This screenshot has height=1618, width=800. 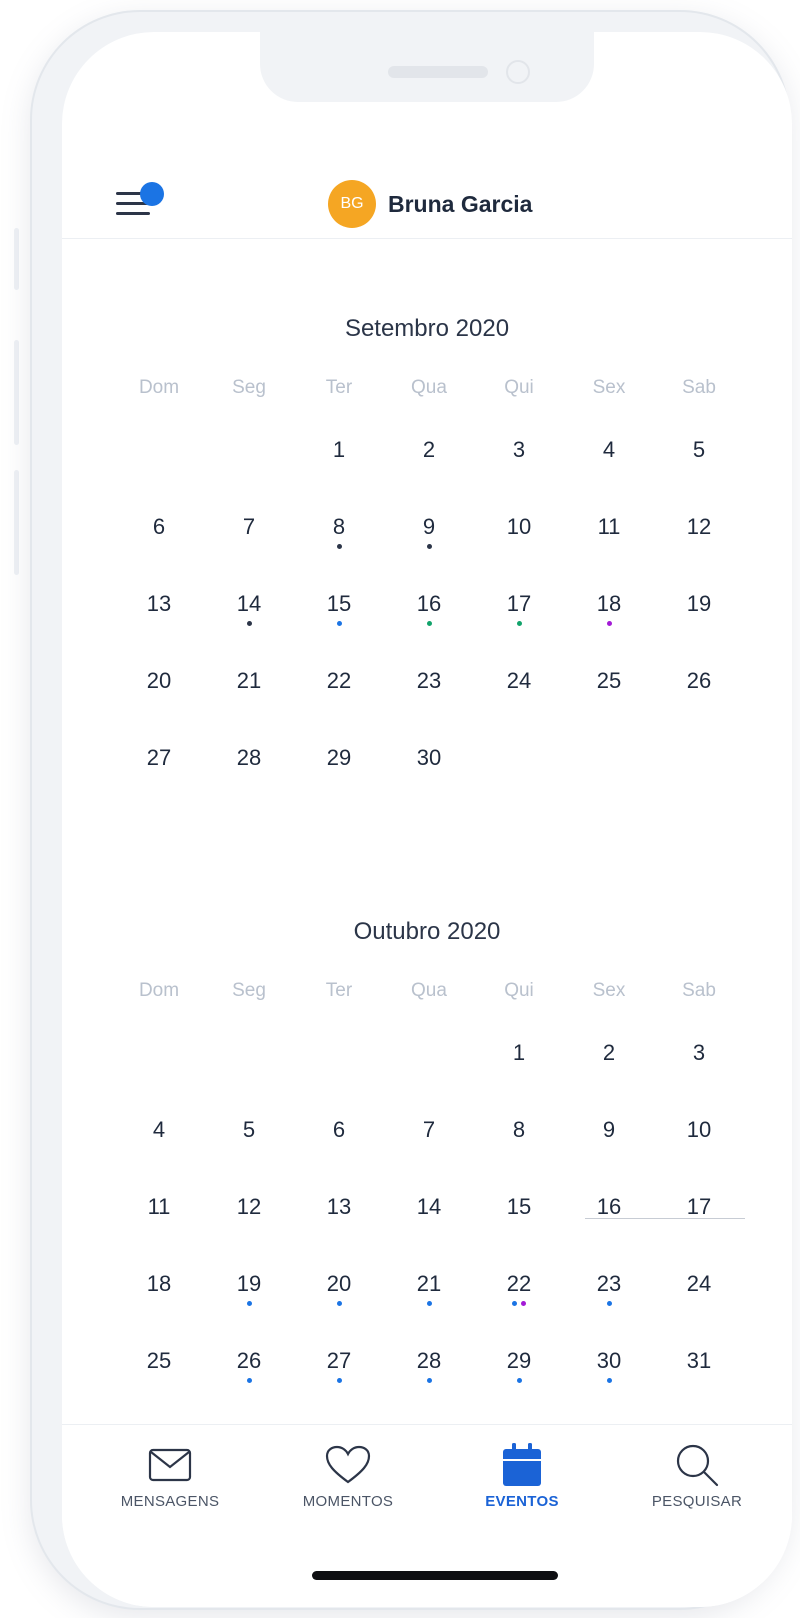 I want to click on day-number: 10, so click(x=699, y=1129).